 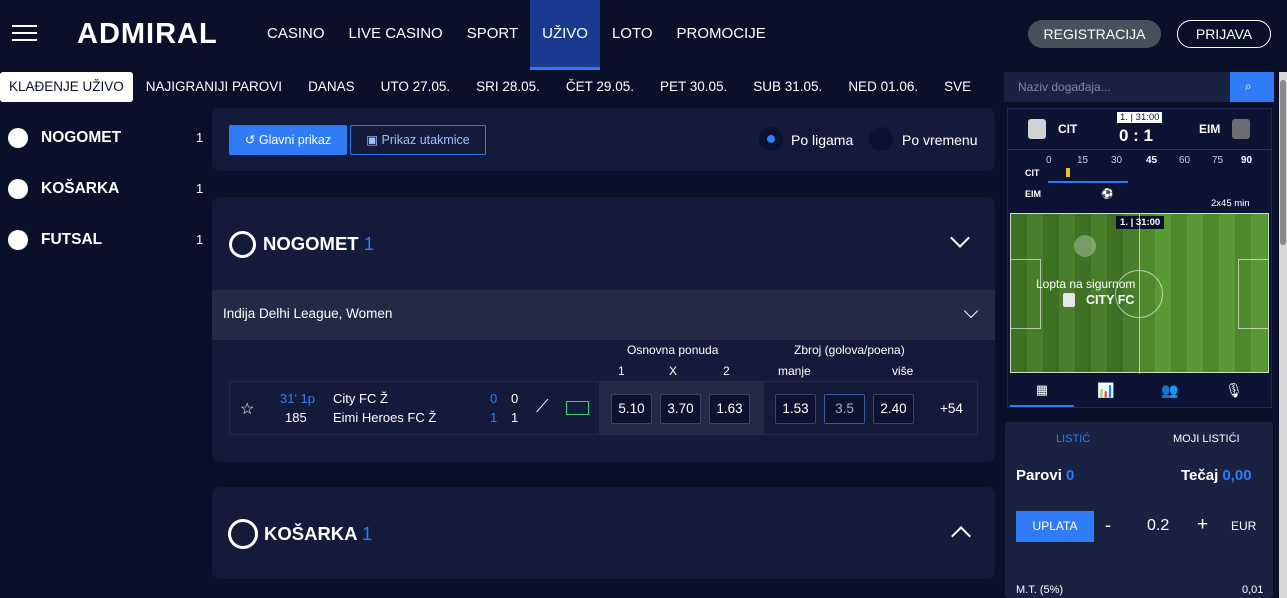 What do you see at coordinates (565, 35) in the screenshot?
I see `nav-uzivo: UŽIVO` at bounding box center [565, 35].